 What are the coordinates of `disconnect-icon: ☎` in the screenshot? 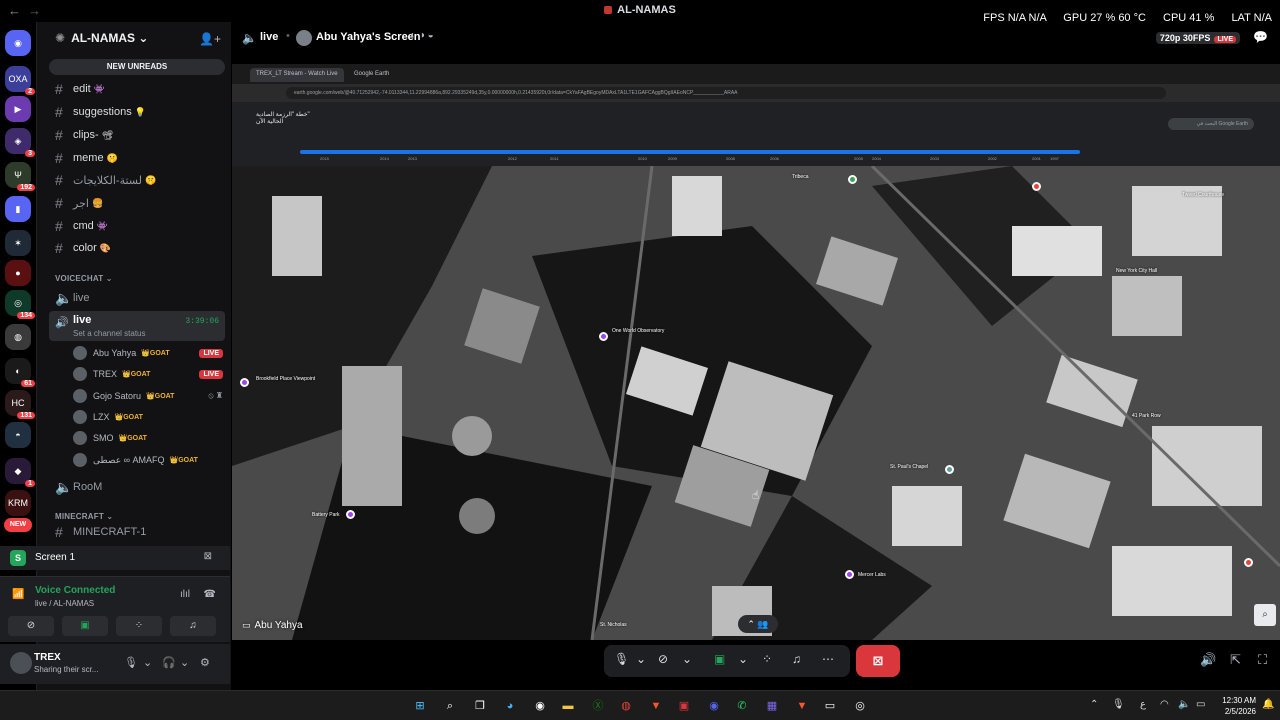 It's located at (210, 594).